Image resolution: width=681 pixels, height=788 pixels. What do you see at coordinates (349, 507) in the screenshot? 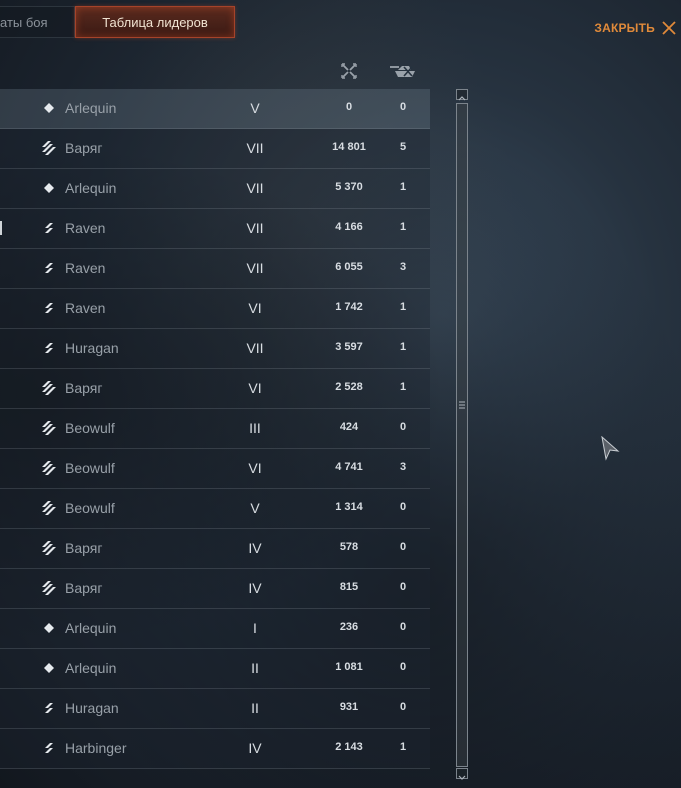
I see `damage-value: 1 314` at bounding box center [349, 507].